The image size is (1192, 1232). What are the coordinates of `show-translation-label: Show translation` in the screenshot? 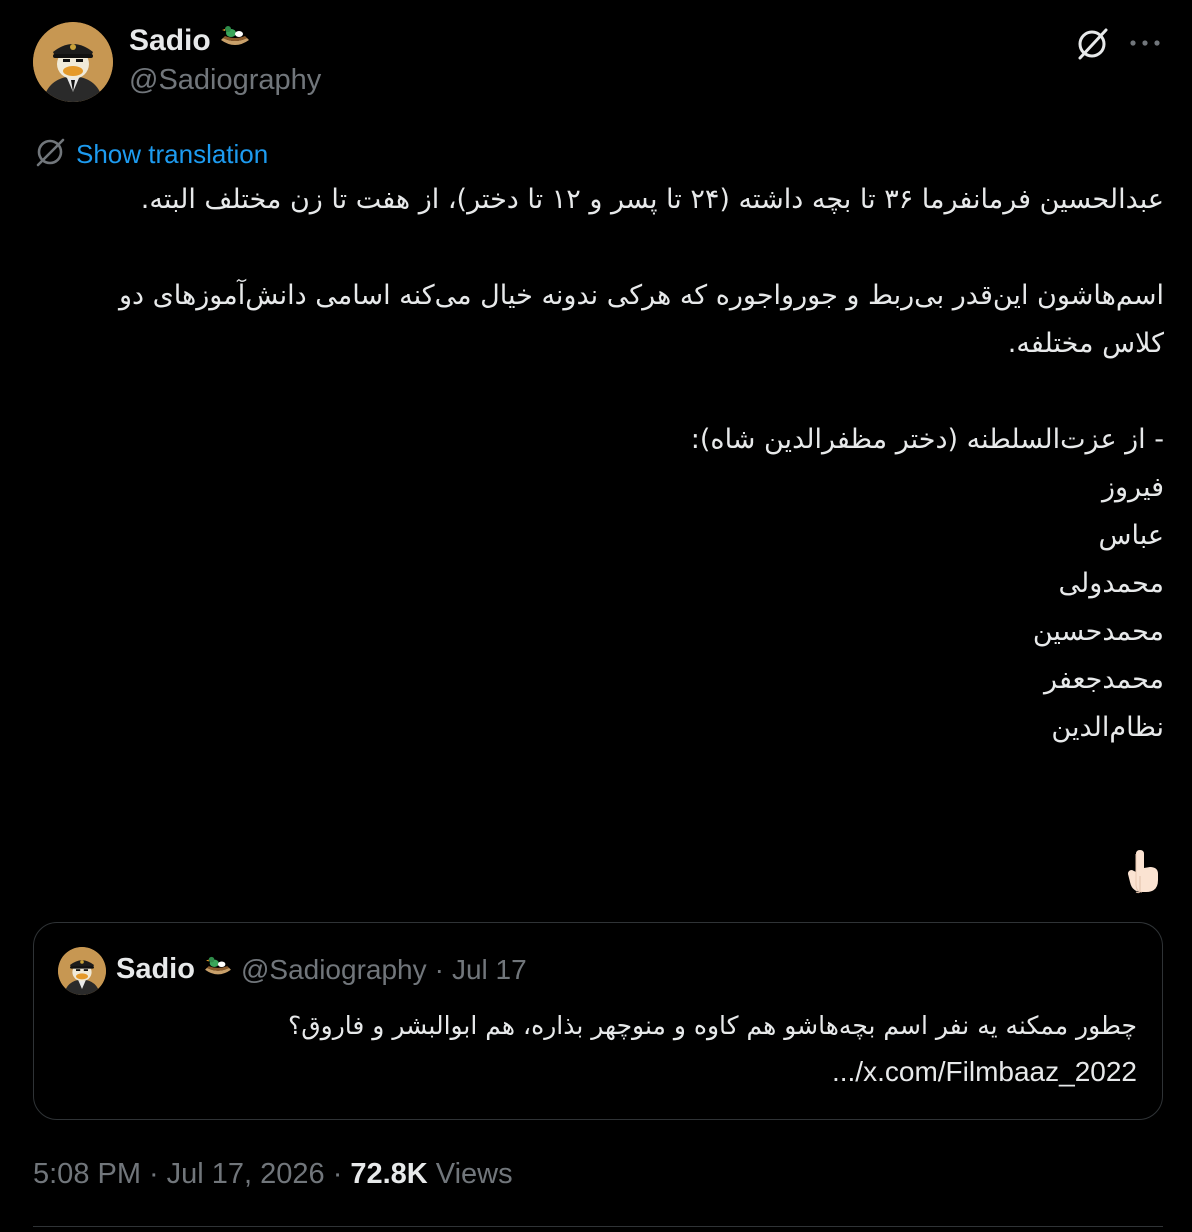 It's located at (172, 153).